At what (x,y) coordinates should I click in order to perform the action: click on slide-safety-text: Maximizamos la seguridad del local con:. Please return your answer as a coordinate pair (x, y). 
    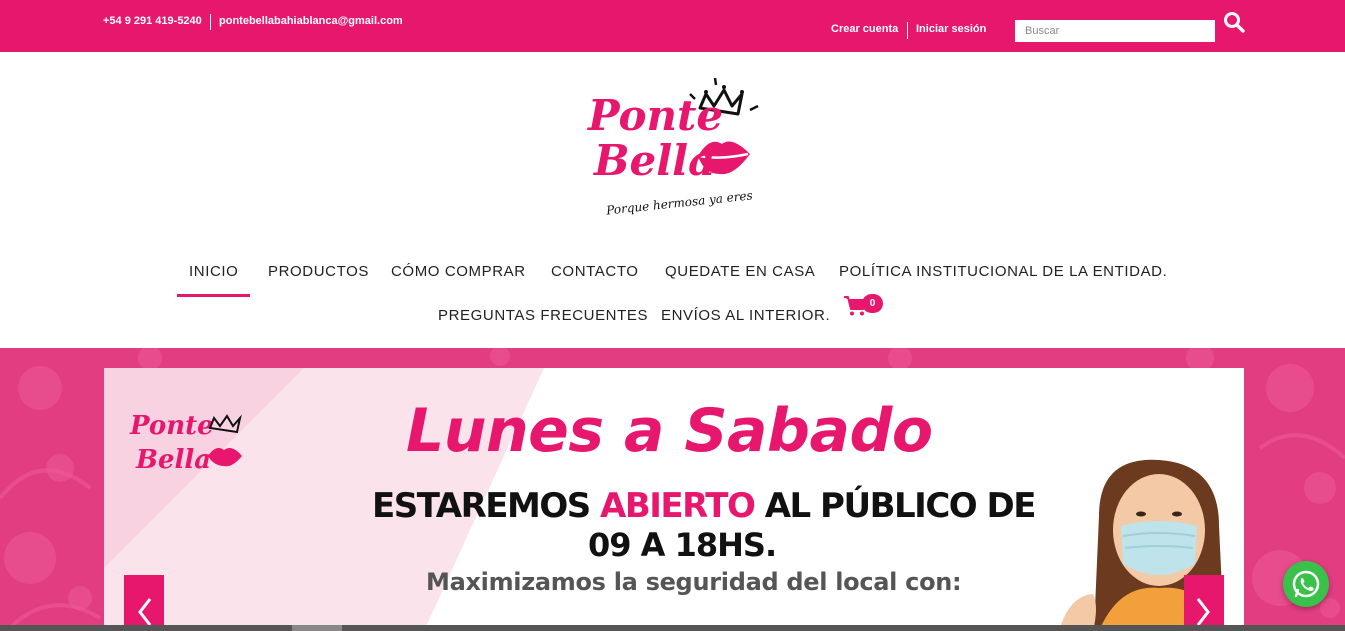
    Looking at the image, I should click on (694, 582).